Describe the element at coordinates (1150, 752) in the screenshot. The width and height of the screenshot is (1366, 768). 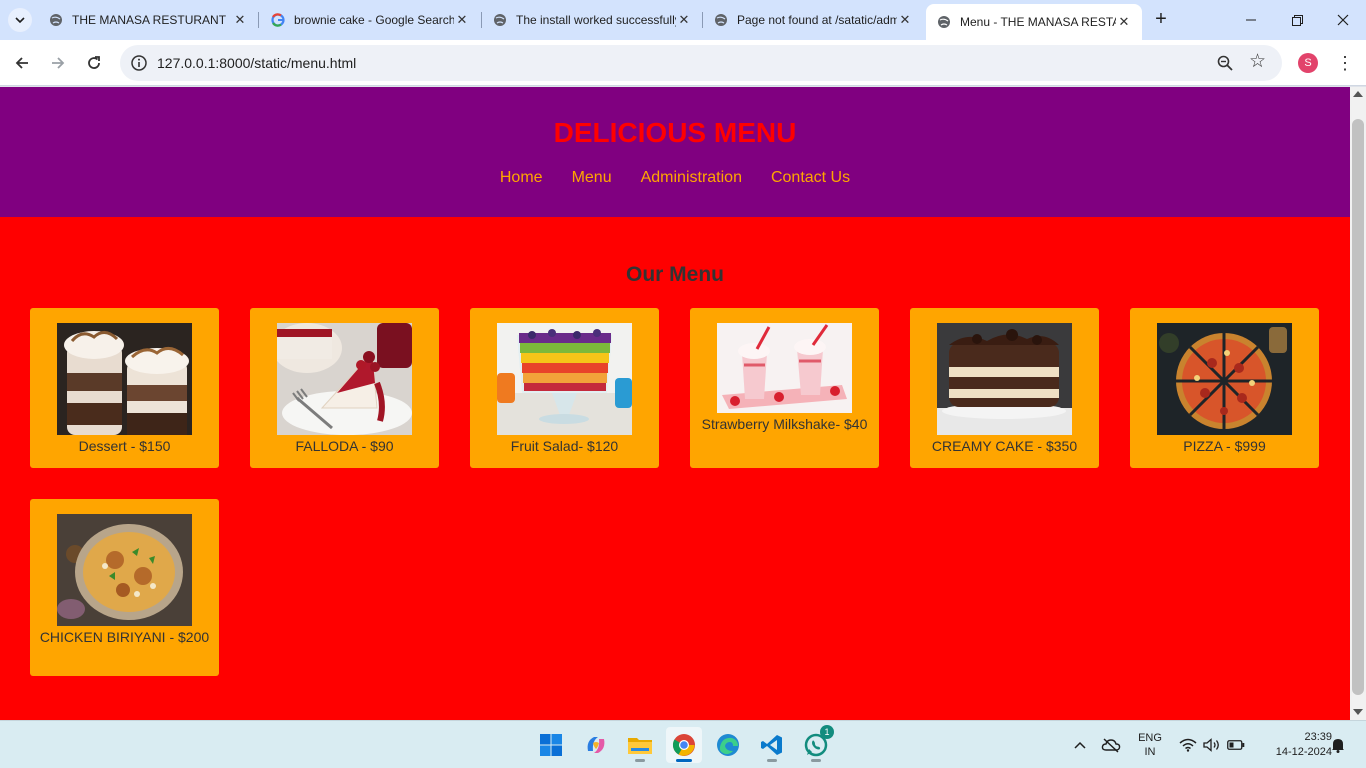
I see `region-code: IN` at that location.